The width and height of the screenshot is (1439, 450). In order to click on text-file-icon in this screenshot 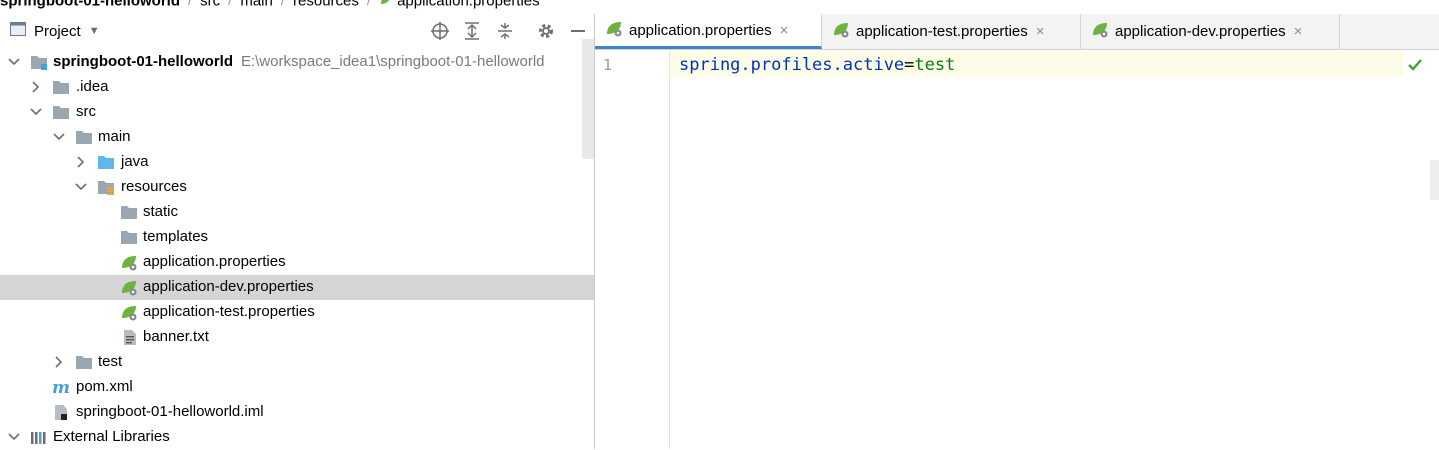, I will do `click(130, 337)`.